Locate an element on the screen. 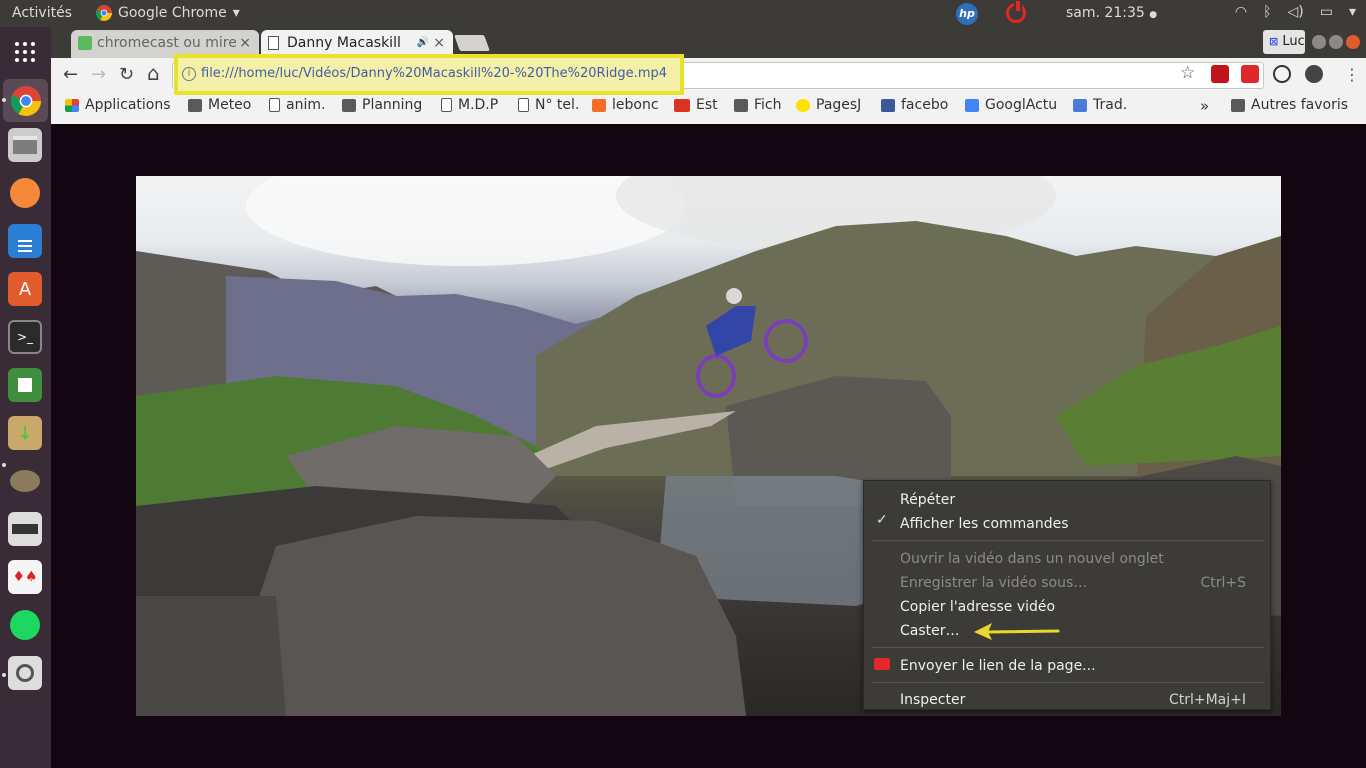  software-center-icon: A is located at coordinates (25, 289).